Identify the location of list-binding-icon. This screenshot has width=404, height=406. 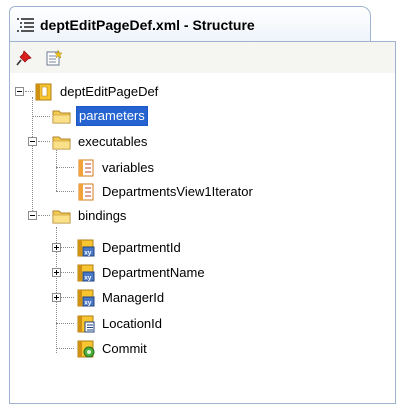
(86, 324).